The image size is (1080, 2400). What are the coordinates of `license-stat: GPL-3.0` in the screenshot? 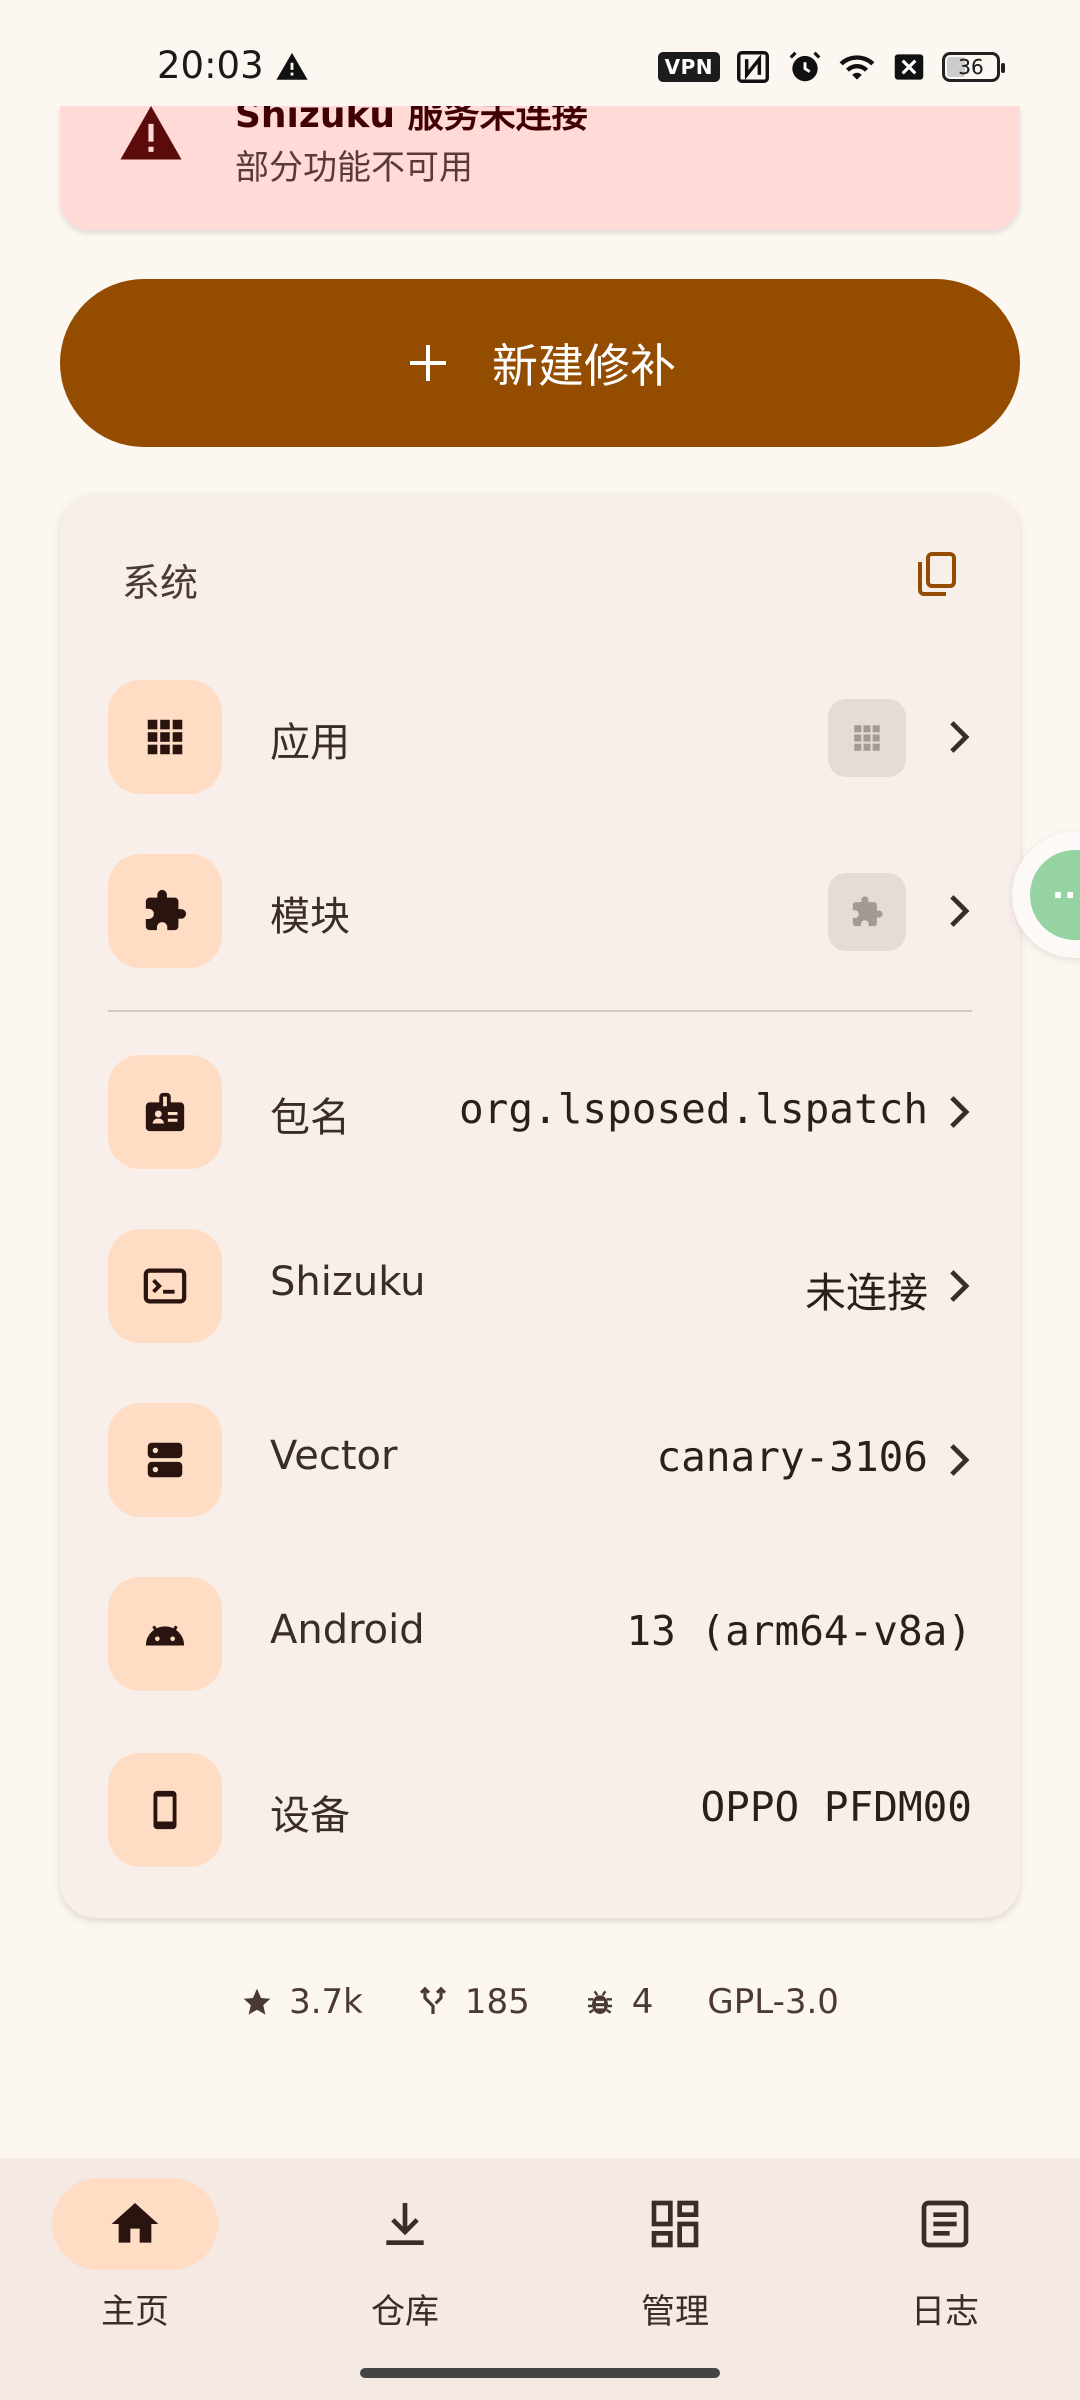 It's located at (773, 2002).